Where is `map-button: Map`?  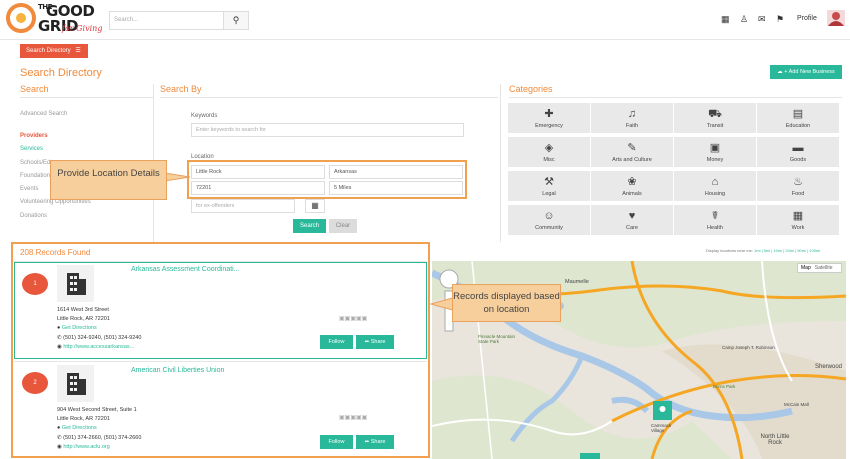 map-button: Map is located at coordinates (806, 268).